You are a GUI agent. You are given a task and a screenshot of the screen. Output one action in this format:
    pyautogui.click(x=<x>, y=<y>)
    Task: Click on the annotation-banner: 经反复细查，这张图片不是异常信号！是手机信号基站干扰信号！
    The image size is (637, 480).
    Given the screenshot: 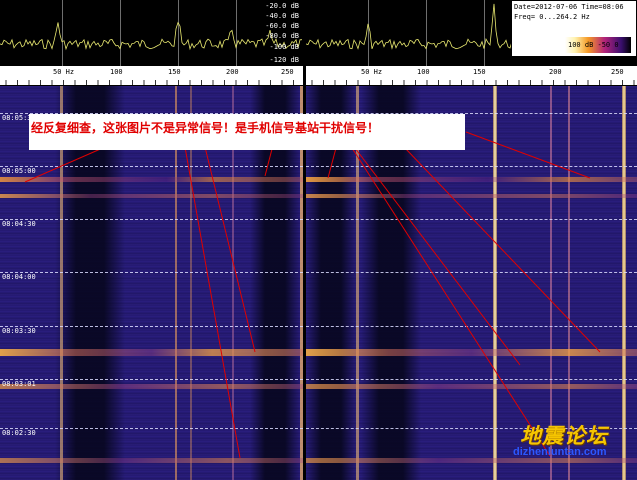 What is the action you would take?
    pyautogui.click(x=247, y=132)
    